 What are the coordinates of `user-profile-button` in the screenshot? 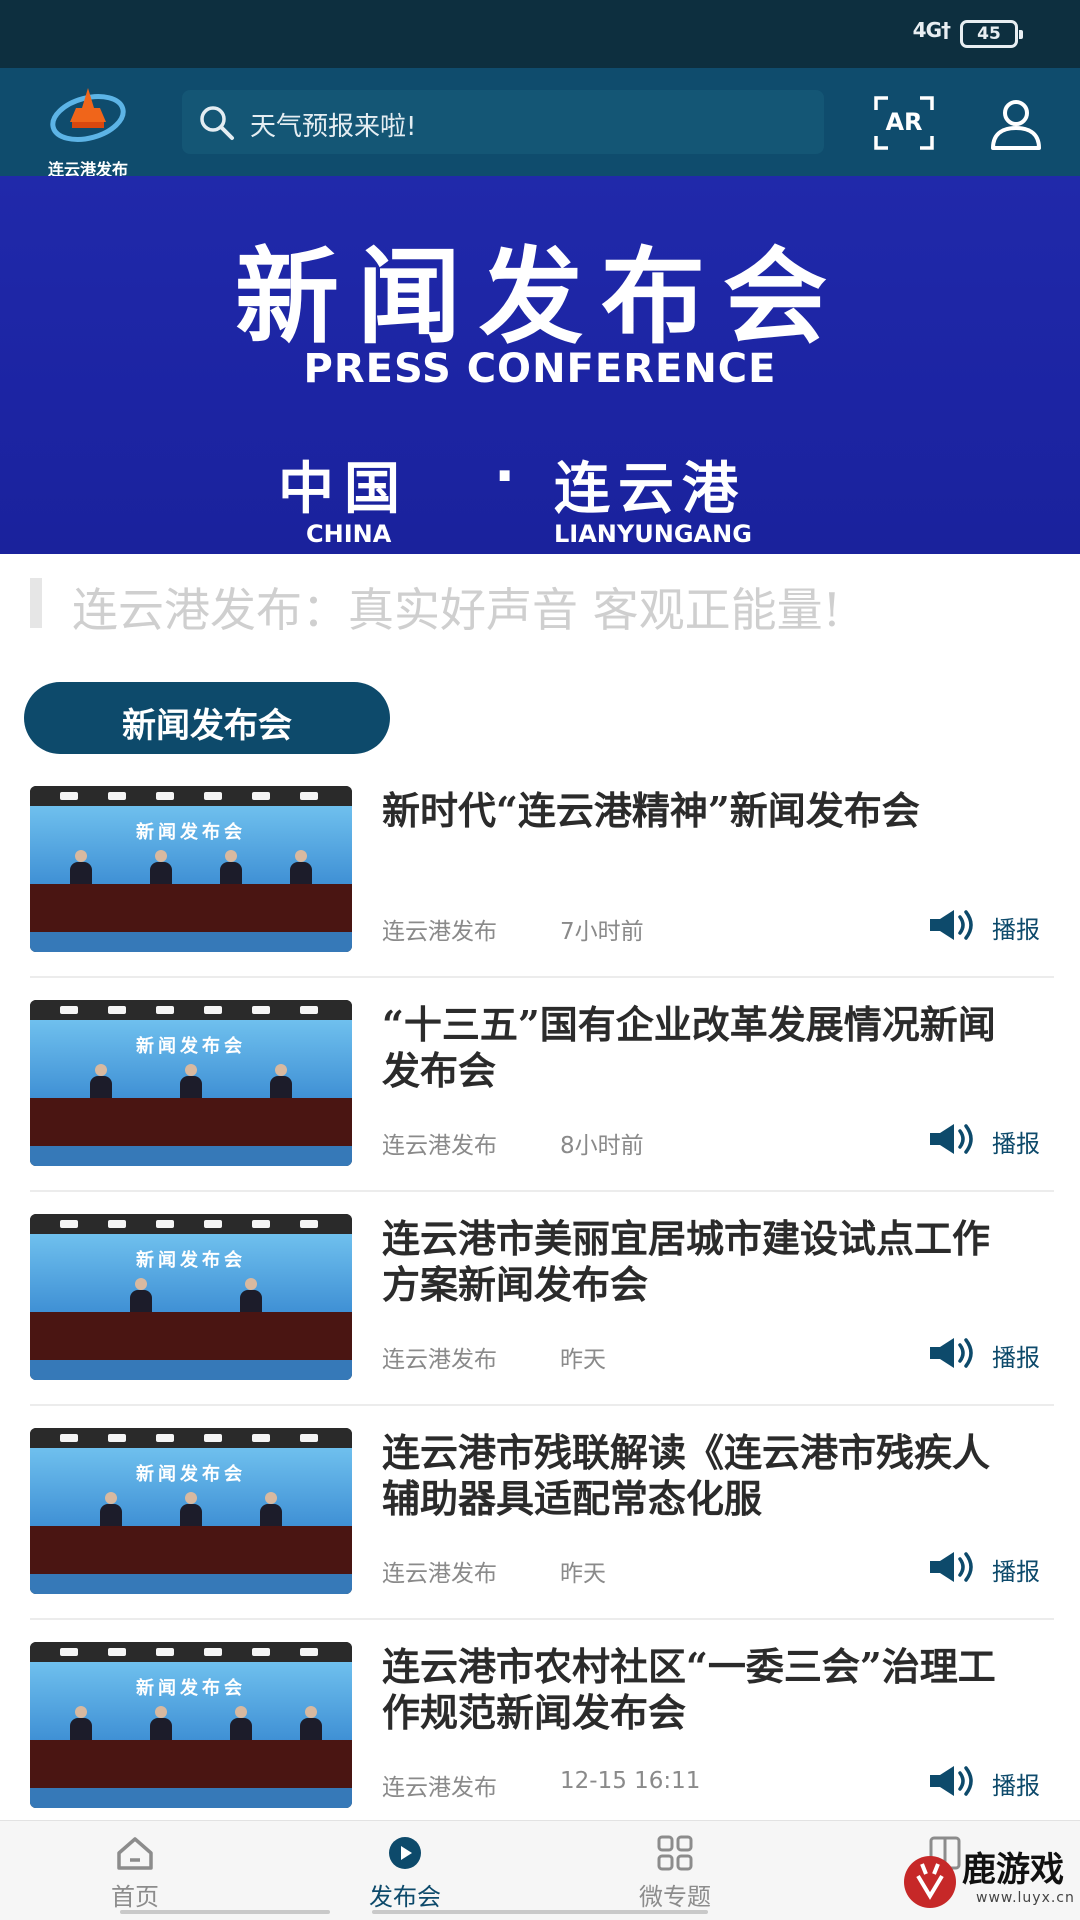 It's located at (1016, 124).